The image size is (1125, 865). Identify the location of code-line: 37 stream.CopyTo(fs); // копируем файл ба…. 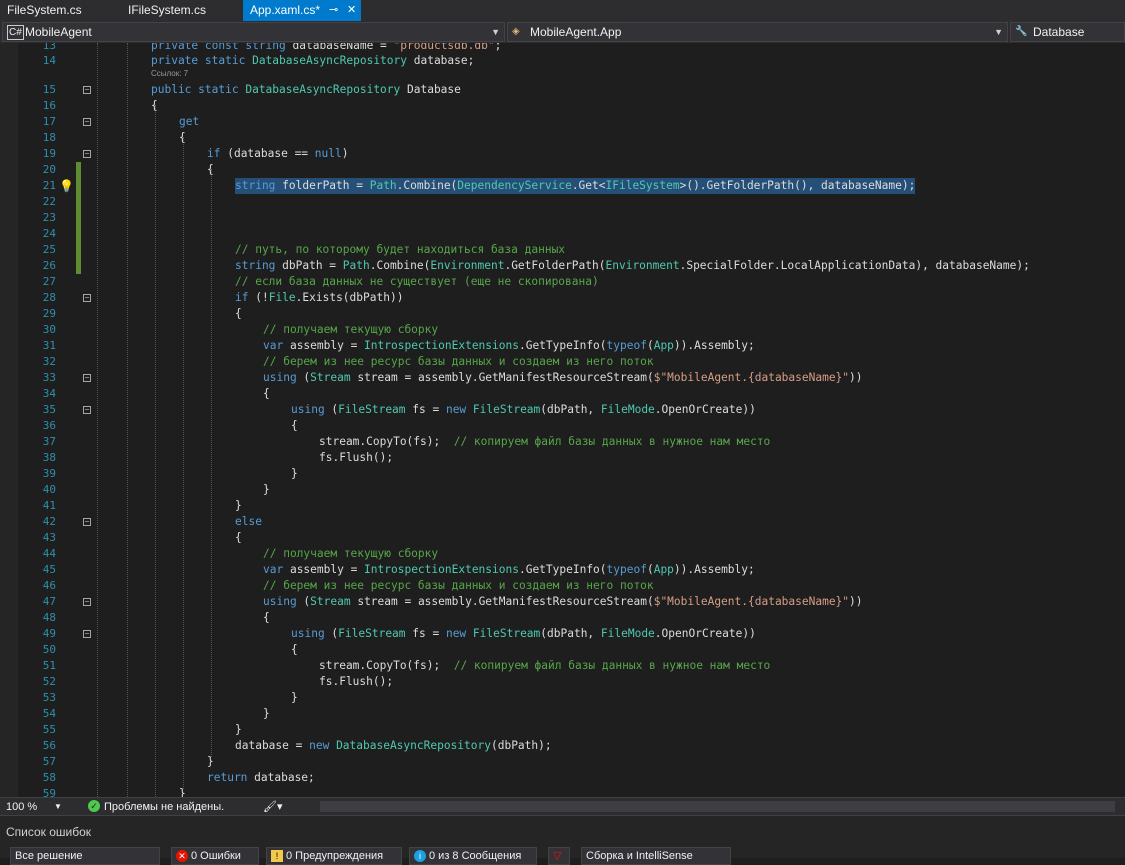
(555, 442).